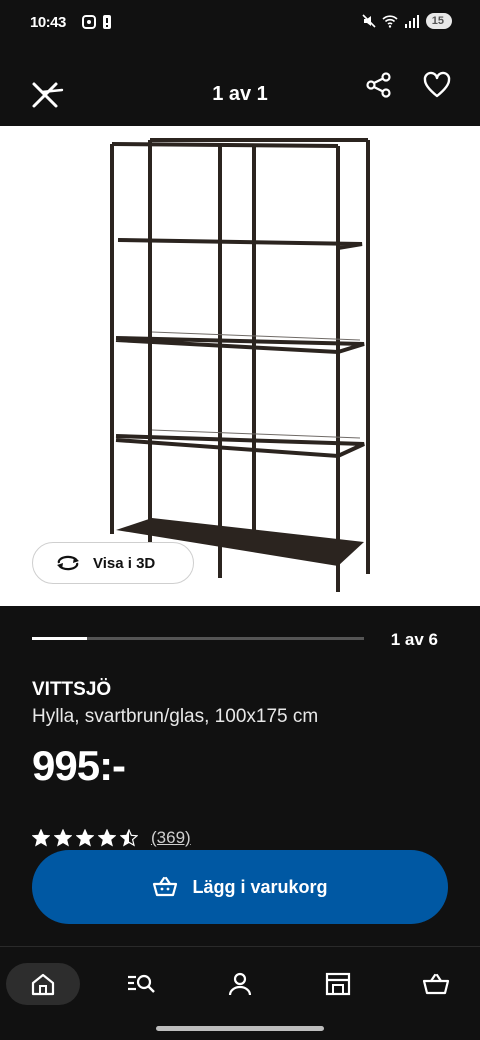 The image size is (480, 1040). What do you see at coordinates (369, 21) in the screenshot?
I see `mute-icon` at bounding box center [369, 21].